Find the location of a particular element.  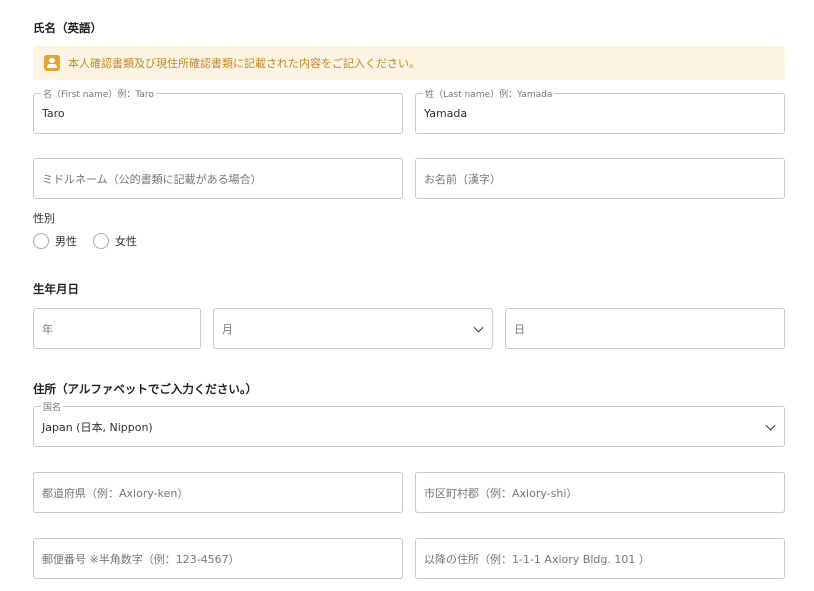

birth-section-title: 生年月日 is located at coordinates (56, 289).